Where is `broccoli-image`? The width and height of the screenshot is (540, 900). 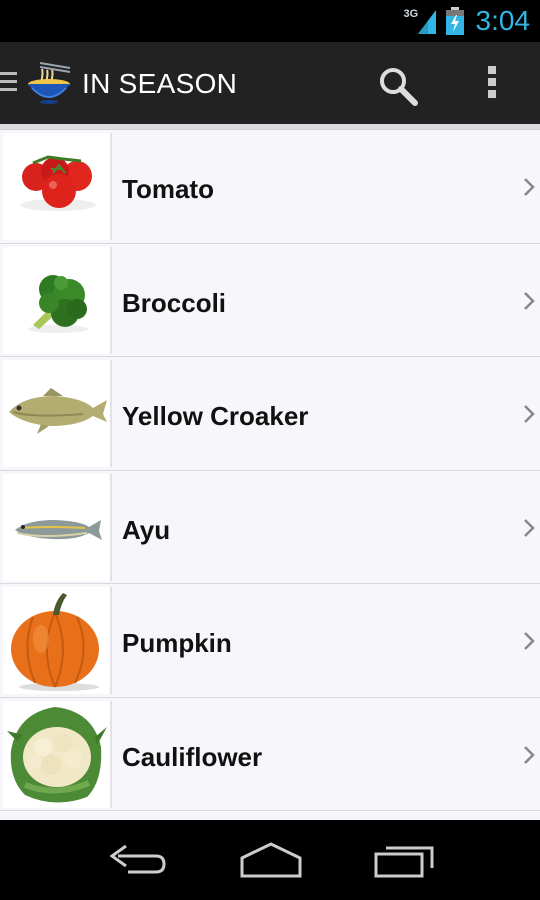
broccoli-image is located at coordinates (57, 300).